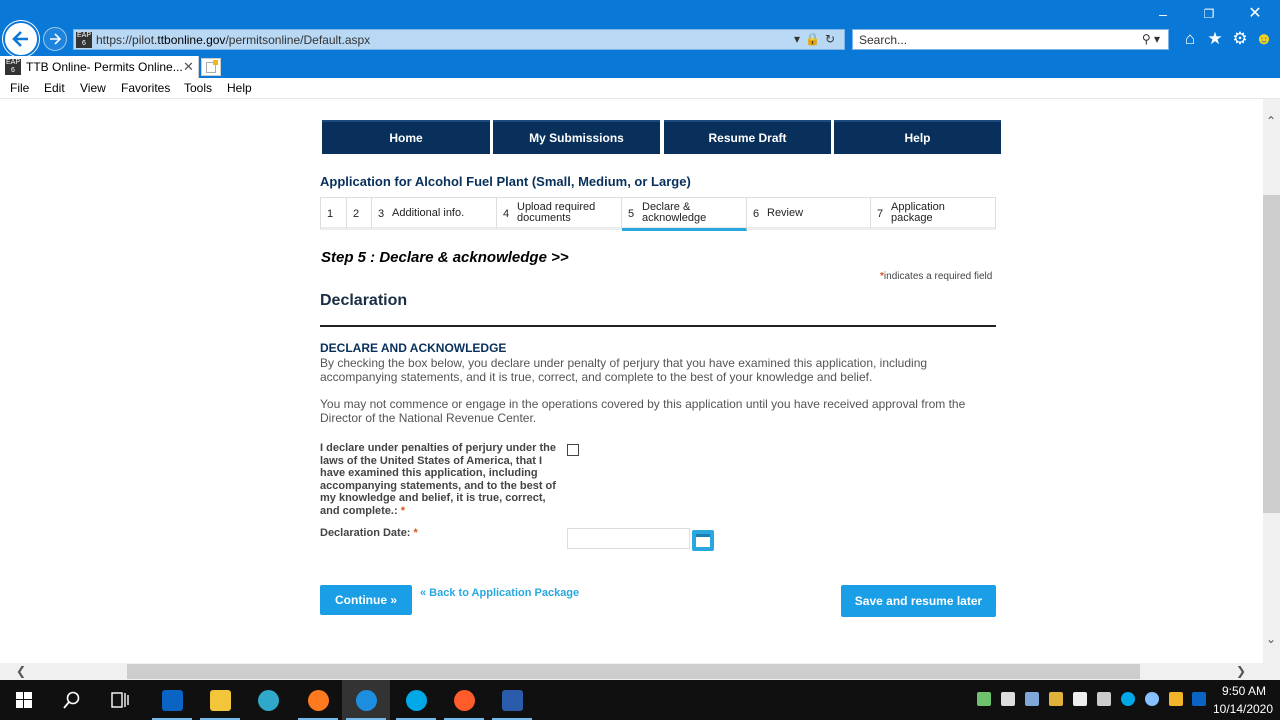  I want to click on step-3: 3 Additional info., so click(434, 213).